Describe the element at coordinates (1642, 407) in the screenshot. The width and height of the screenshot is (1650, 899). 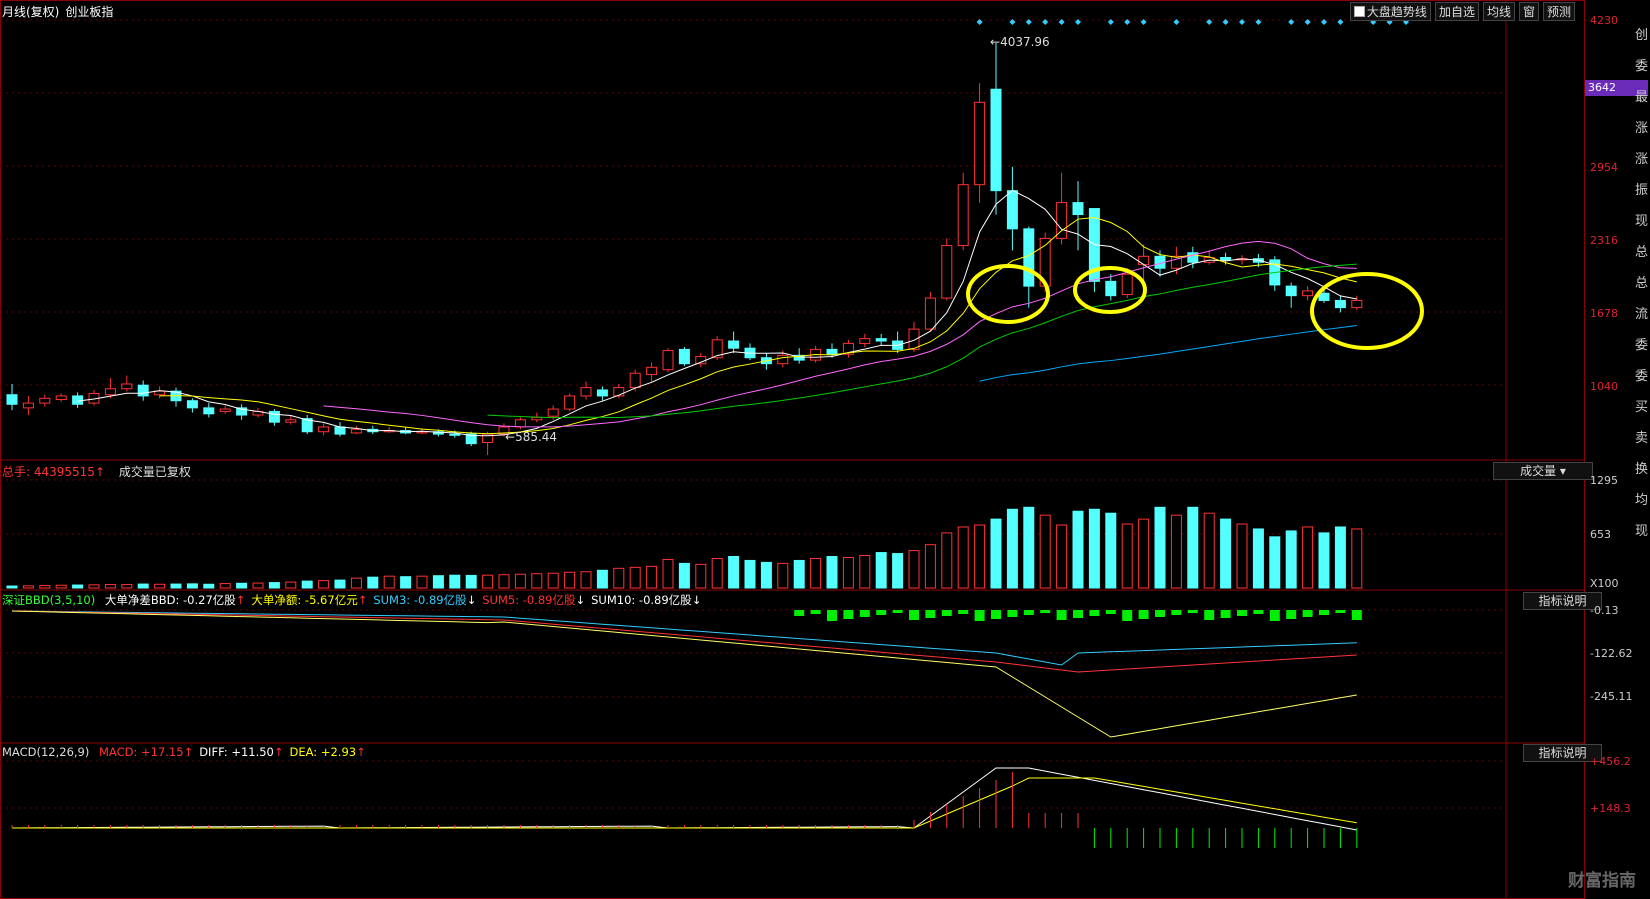
I see `side-label-12: 买` at that location.